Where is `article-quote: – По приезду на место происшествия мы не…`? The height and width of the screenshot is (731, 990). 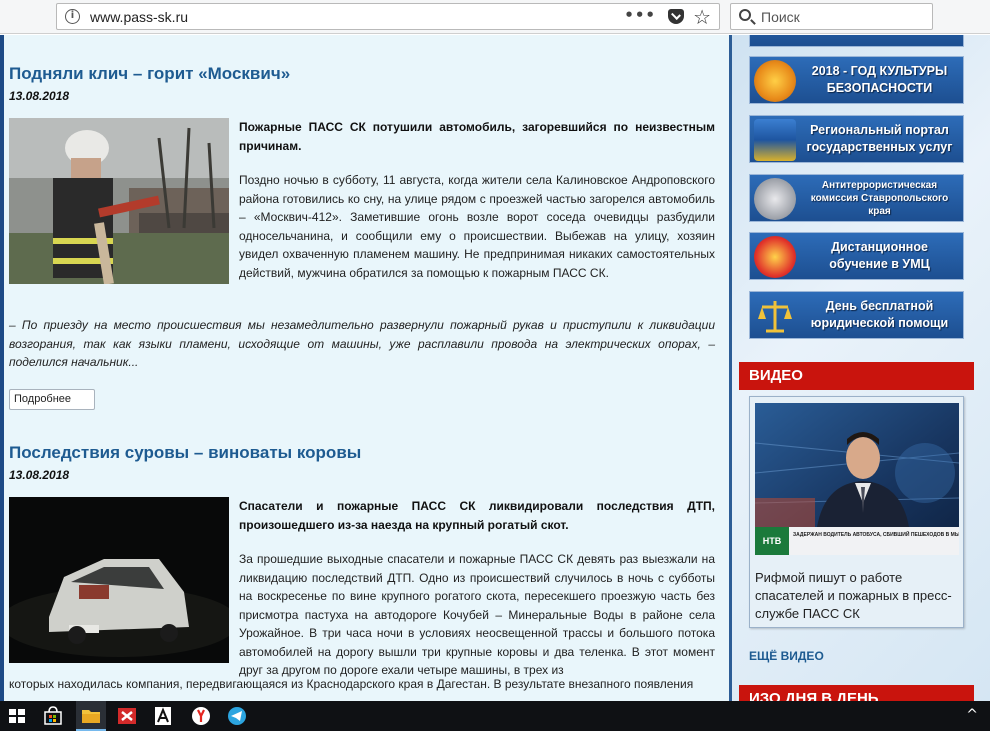
article-quote: – По приезду на место происшествия мы не… is located at coordinates (362, 343).